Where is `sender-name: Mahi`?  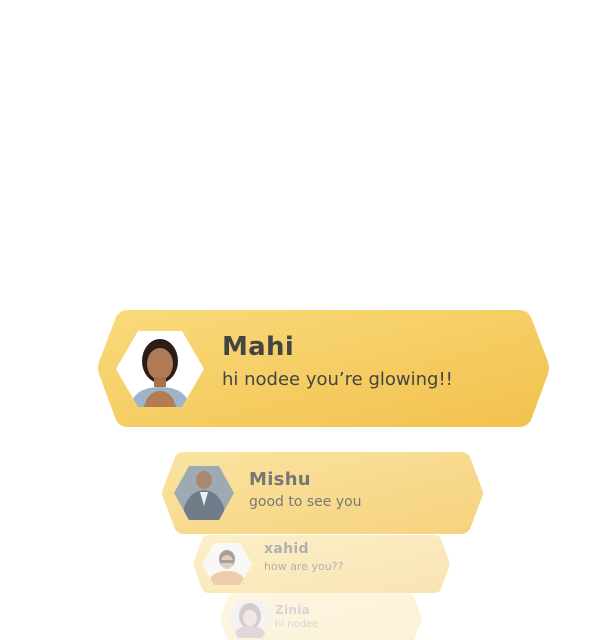
sender-name: Mahi is located at coordinates (258, 347).